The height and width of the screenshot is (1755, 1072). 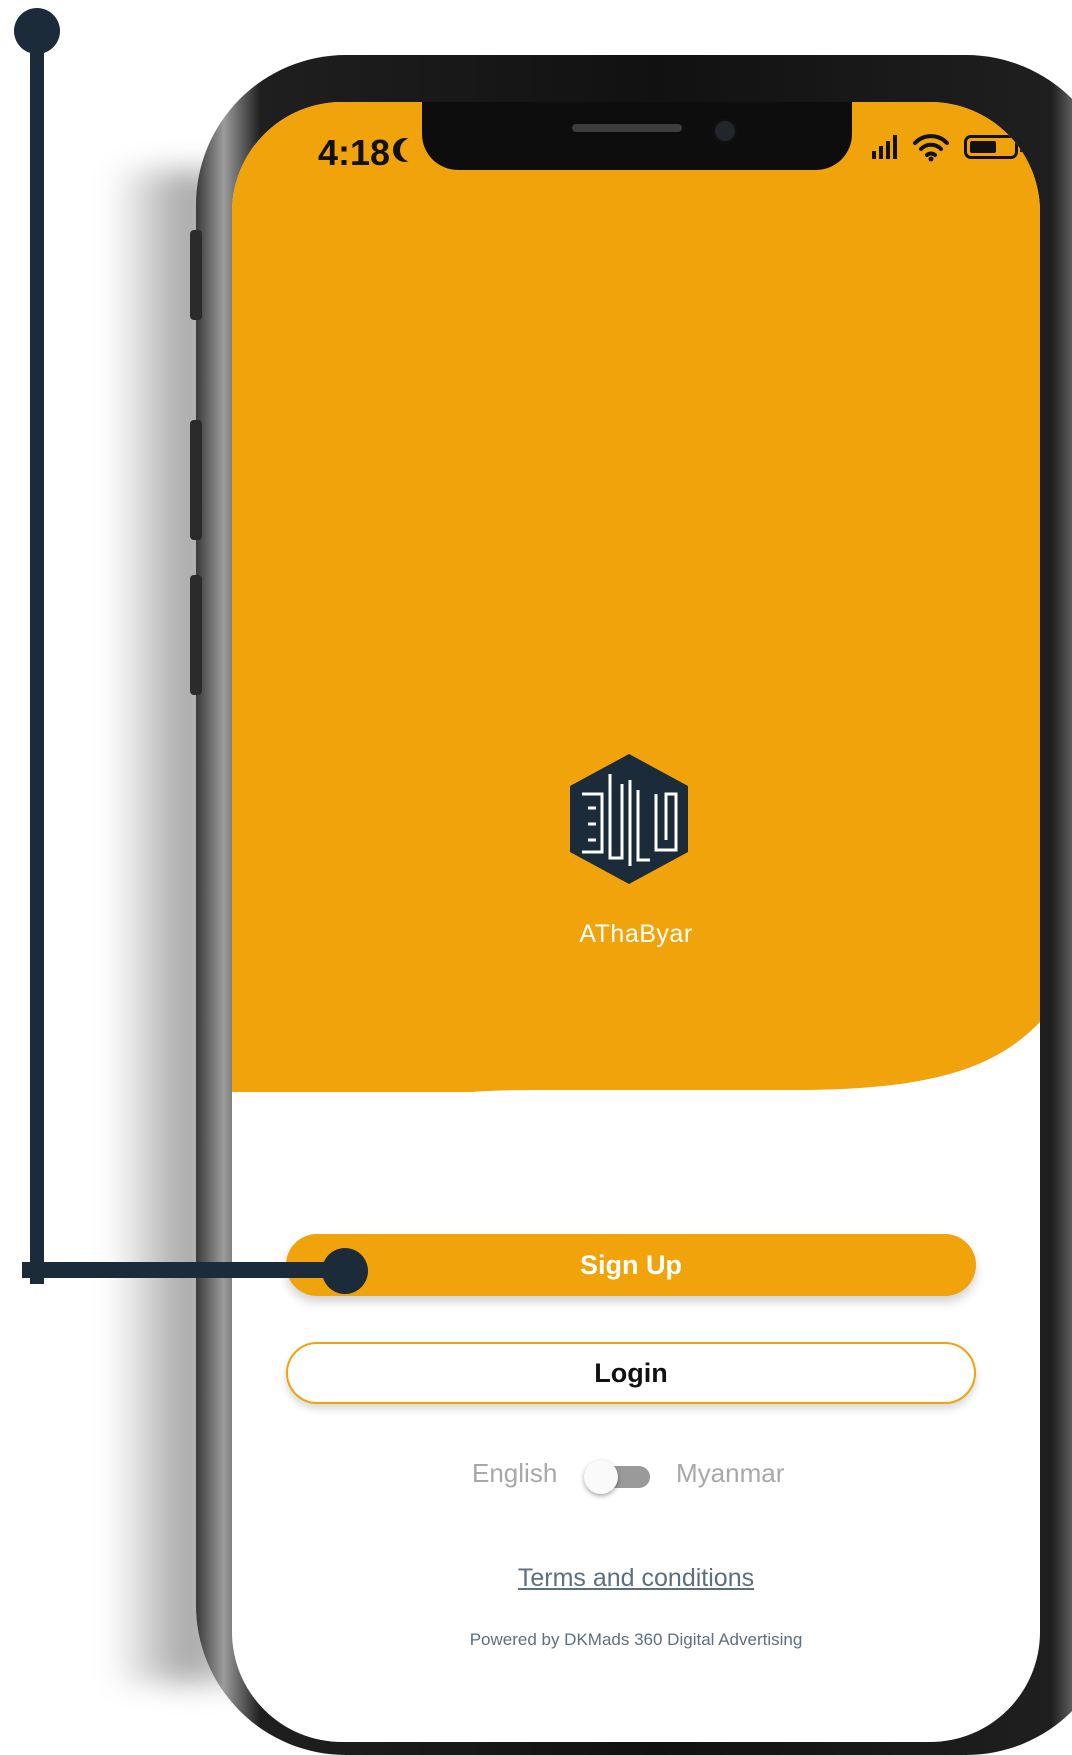 I want to click on speaker-grille, so click(x=627, y=128).